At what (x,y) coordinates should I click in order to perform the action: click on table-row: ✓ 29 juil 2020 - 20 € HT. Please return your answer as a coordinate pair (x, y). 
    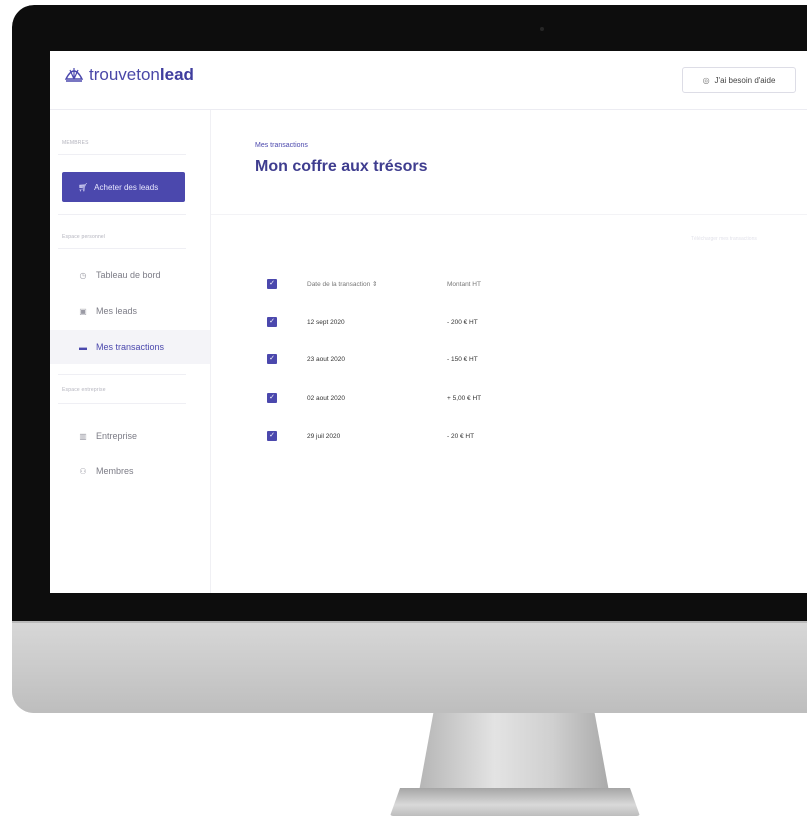
    Looking at the image, I should click on (417, 436).